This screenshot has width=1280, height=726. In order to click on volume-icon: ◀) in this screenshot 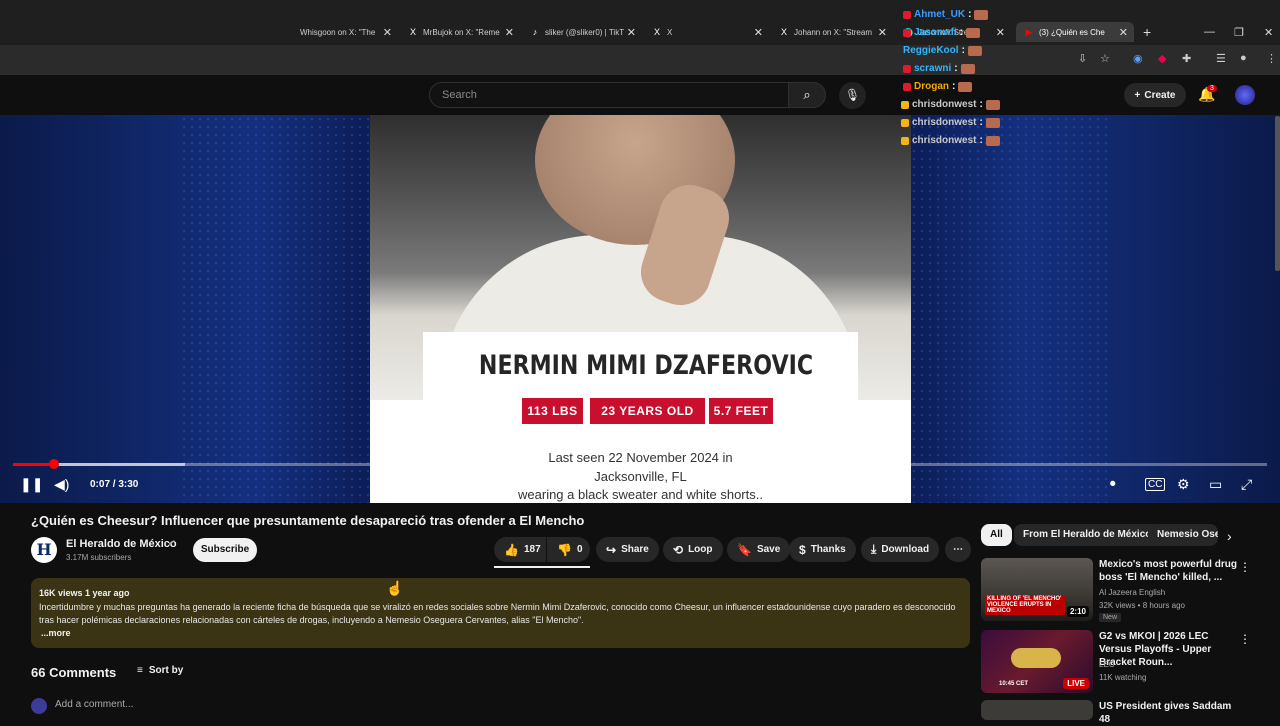, I will do `click(61, 484)`.